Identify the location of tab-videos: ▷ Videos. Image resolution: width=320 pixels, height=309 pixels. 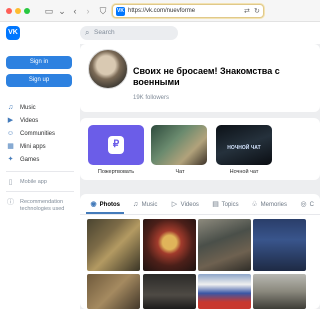
(184, 205).